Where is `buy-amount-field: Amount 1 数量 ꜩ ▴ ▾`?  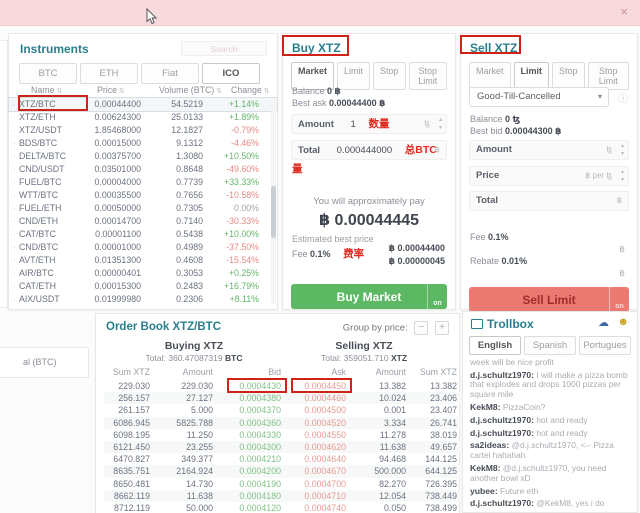 buy-amount-field: Amount 1 数量 ꜩ ▴ ▾ is located at coordinates (369, 124).